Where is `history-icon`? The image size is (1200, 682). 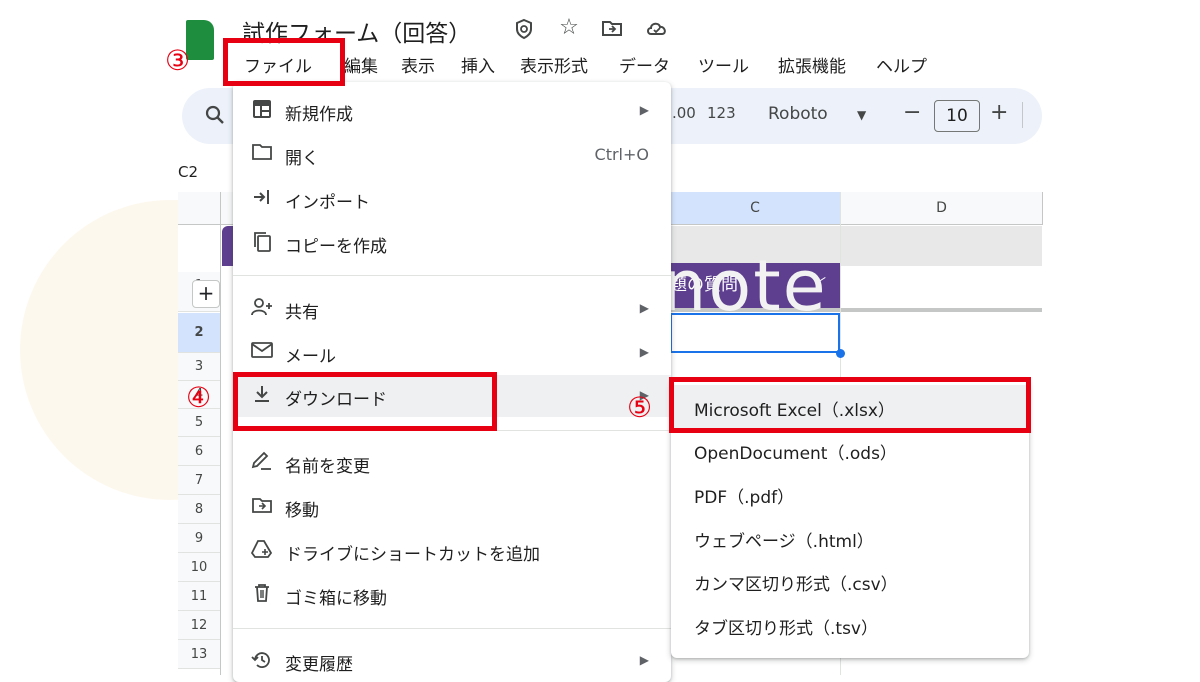 history-icon is located at coordinates (262, 660).